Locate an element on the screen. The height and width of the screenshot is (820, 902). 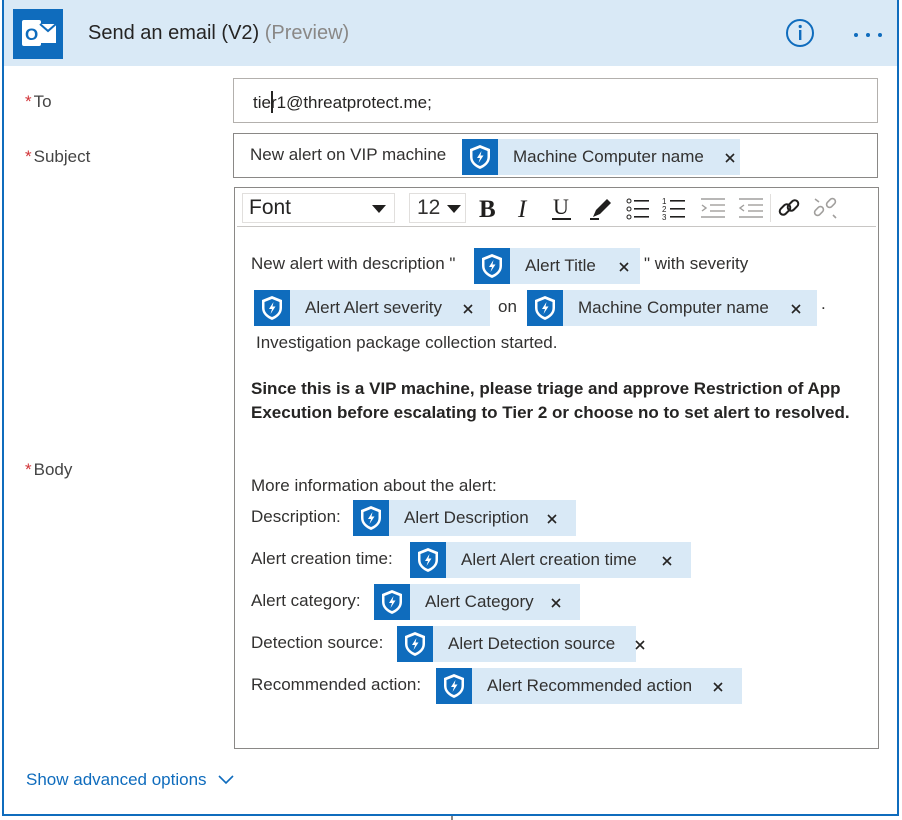
token-label: Alert Category is located at coordinates (479, 601).